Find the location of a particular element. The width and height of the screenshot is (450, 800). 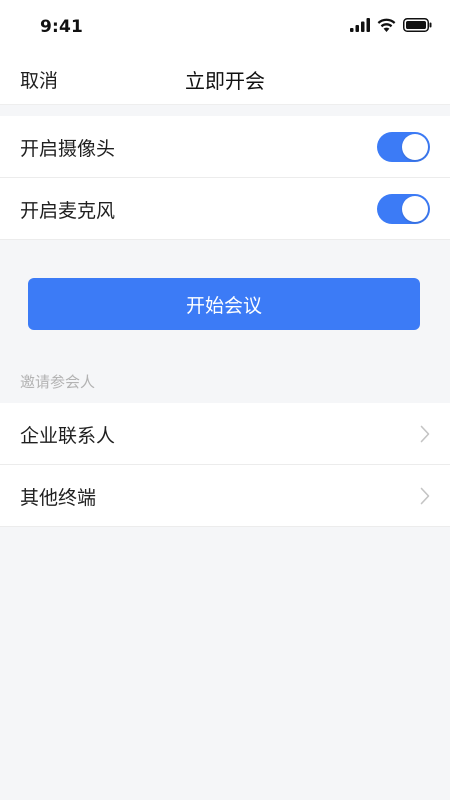

wifi-icon is located at coordinates (386, 26).